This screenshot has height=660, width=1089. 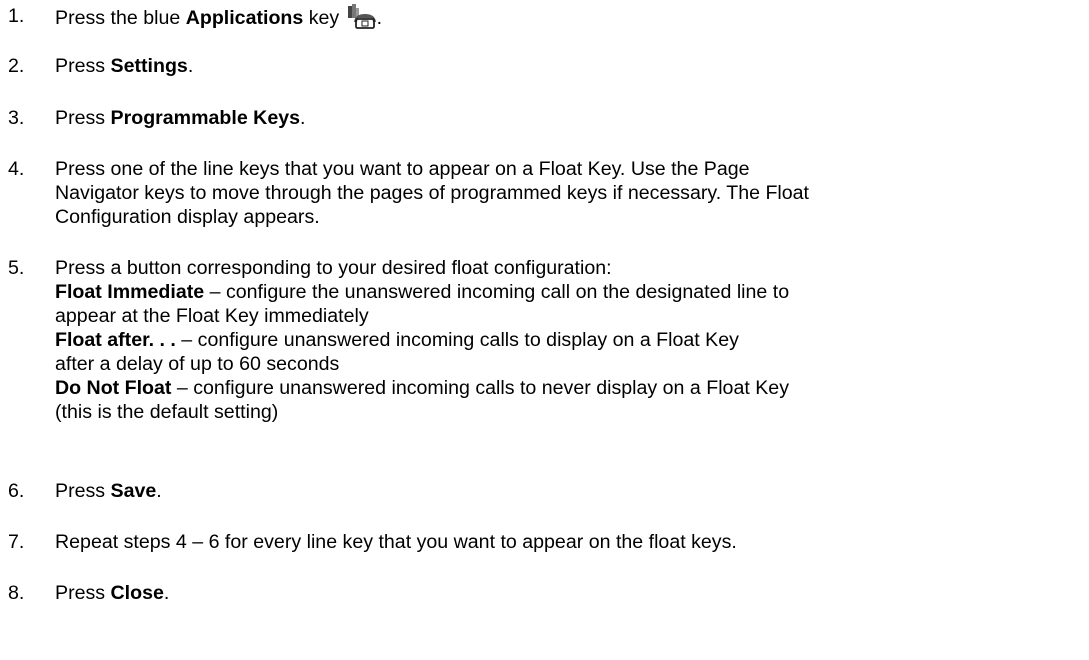 What do you see at coordinates (244, 18) in the screenshot?
I see `applications-key-label: Applications` at bounding box center [244, 18].